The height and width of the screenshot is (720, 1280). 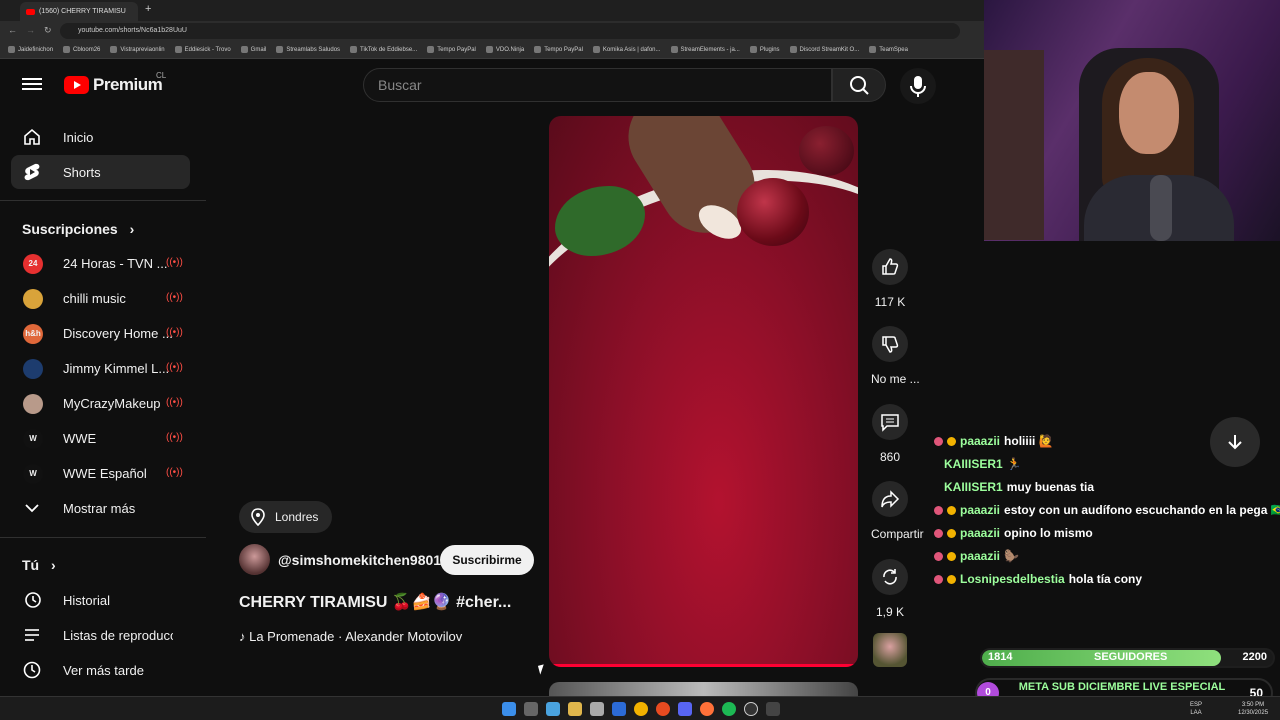 I want to click on reload-icon: ↻, so click(x=48, y=30).